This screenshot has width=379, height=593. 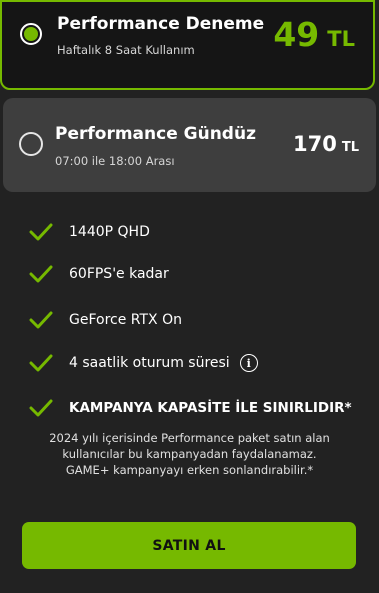 I want to click on radio-selected, so click(x=31, y=34).